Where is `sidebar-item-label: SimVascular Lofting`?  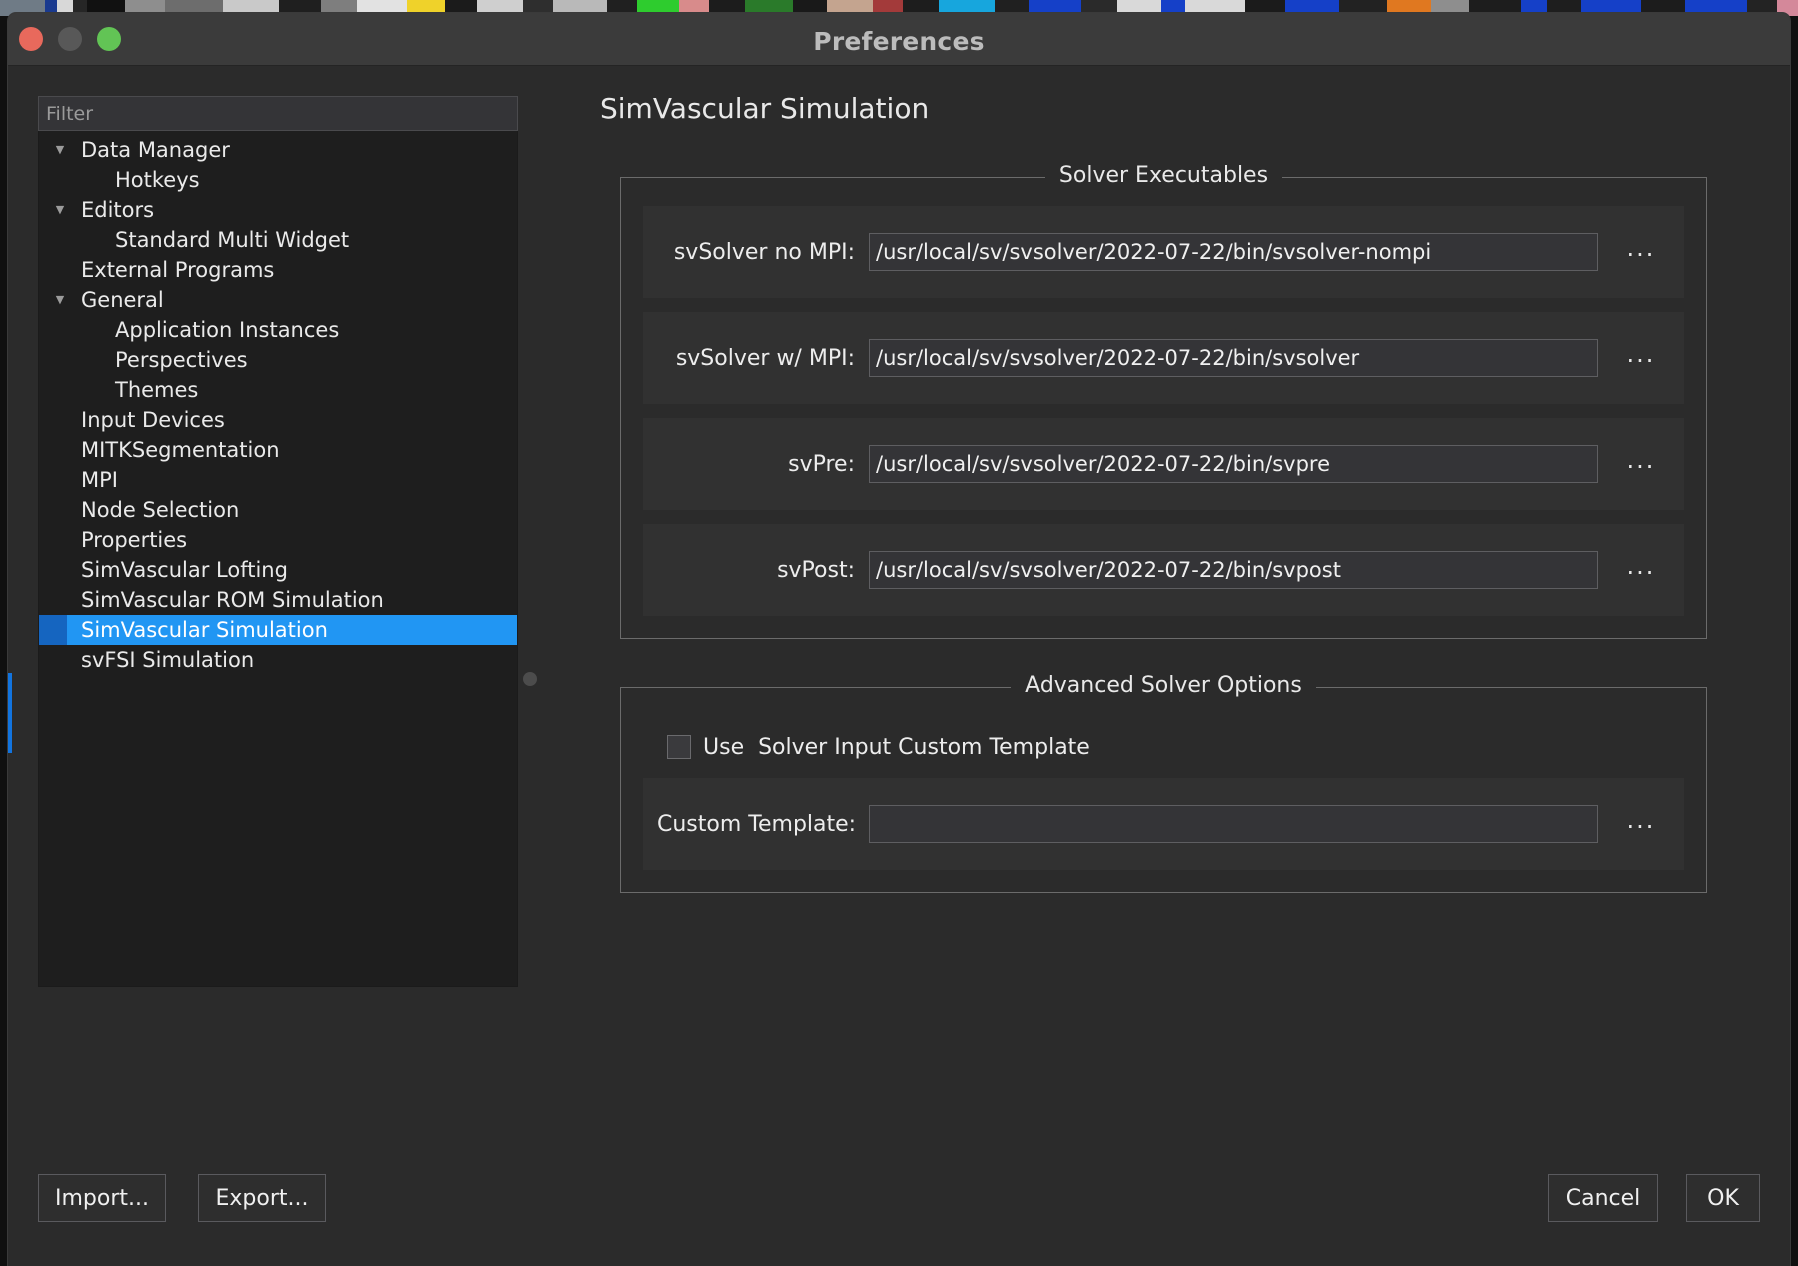
sidebar-item-label: SimVascular Lofting is located at coordinates (184, 570).